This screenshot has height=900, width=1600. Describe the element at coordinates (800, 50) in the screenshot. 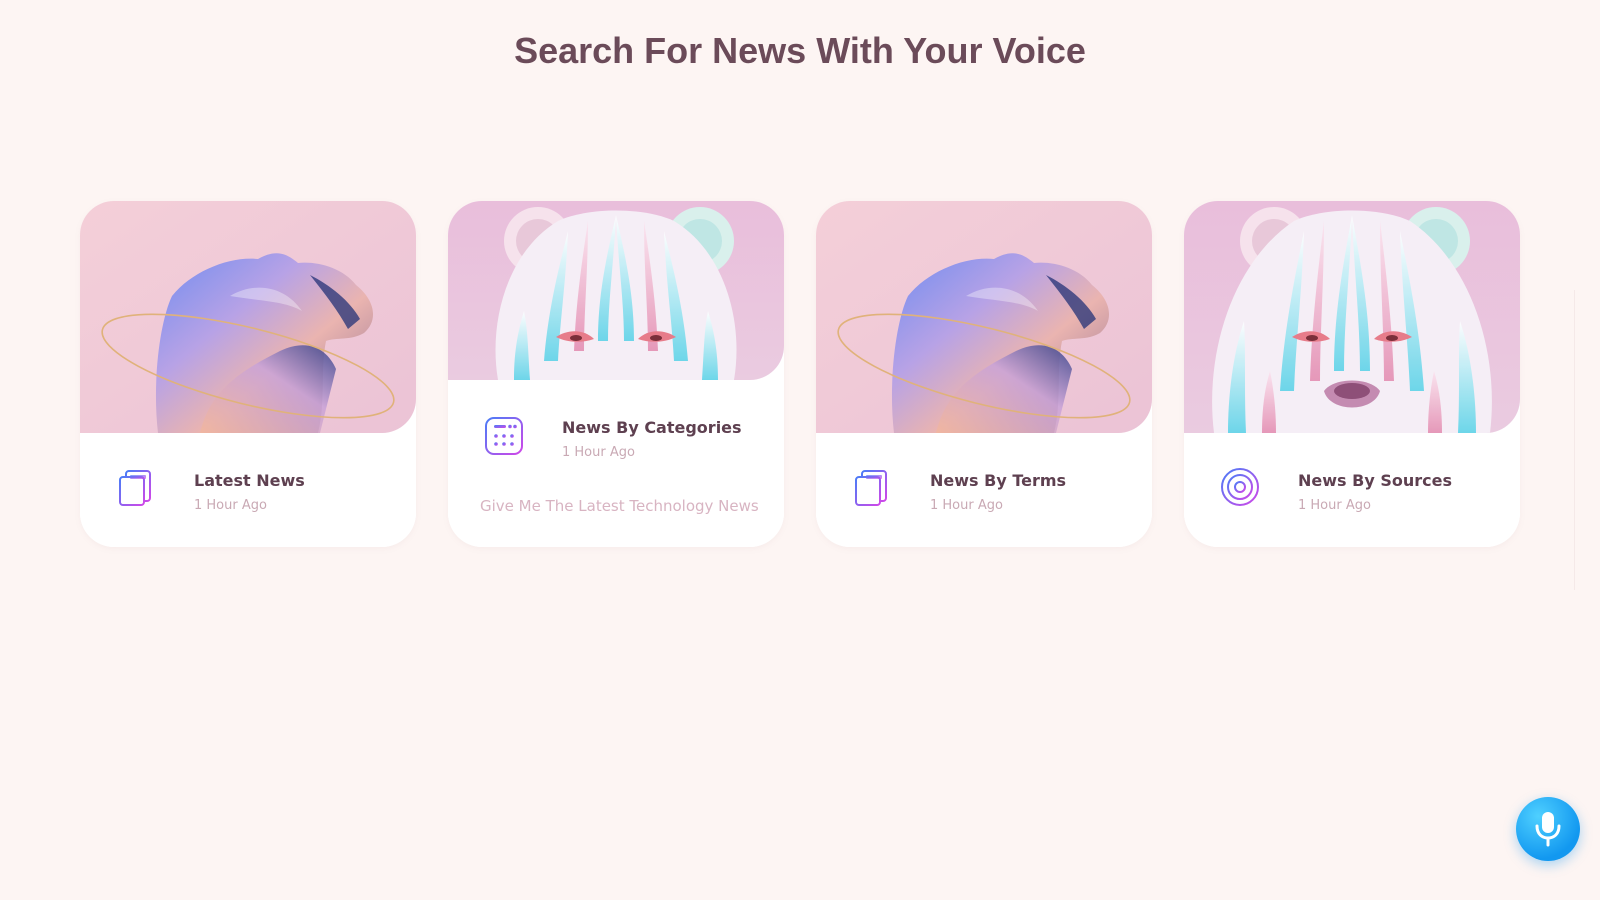

I see `page-title: Search For News With Your Voice` at that location.